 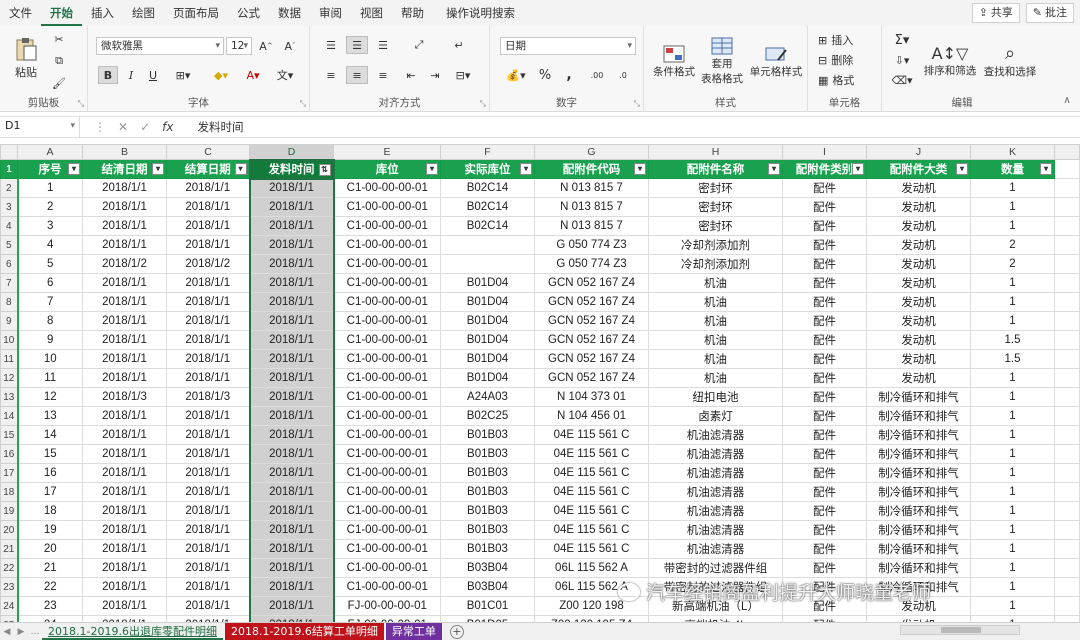 I want to click on data-cell: 2018/1/2, so click(x=208, y=264).